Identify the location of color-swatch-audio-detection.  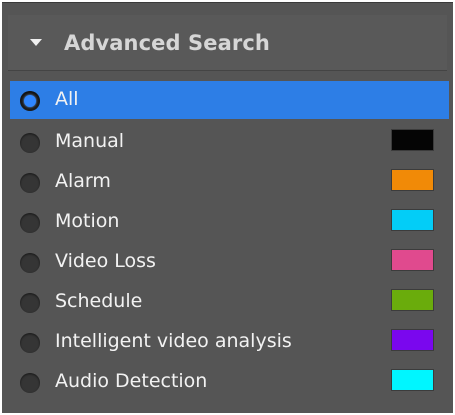
(412, 380).